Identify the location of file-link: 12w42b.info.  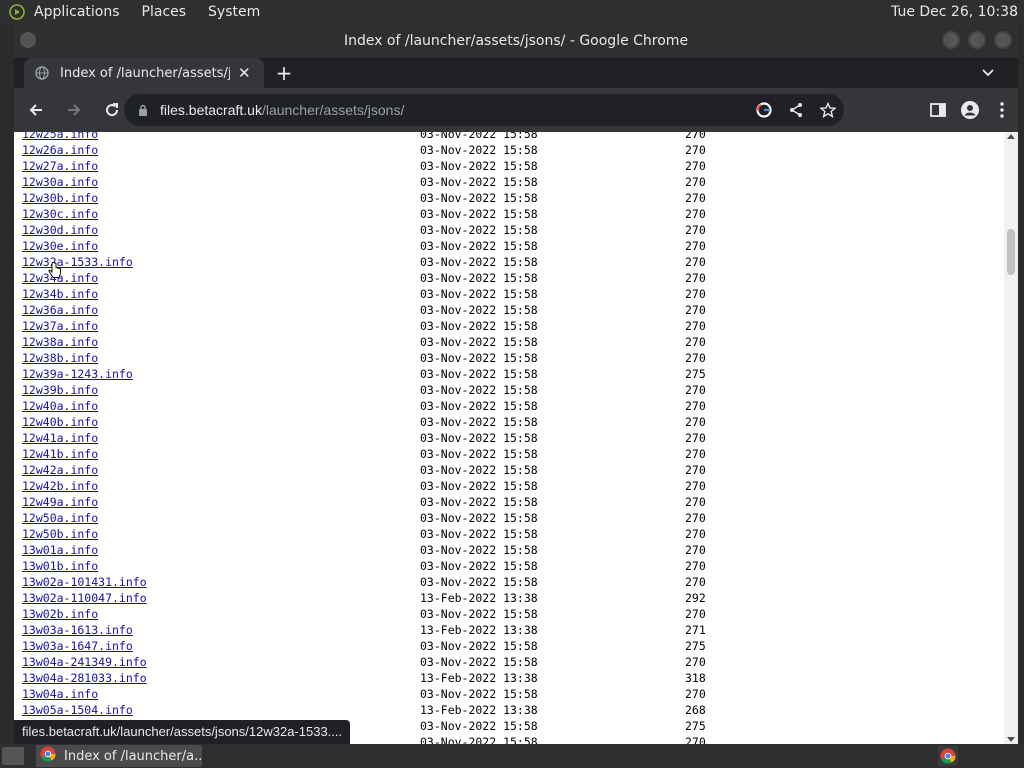
(60, 486).